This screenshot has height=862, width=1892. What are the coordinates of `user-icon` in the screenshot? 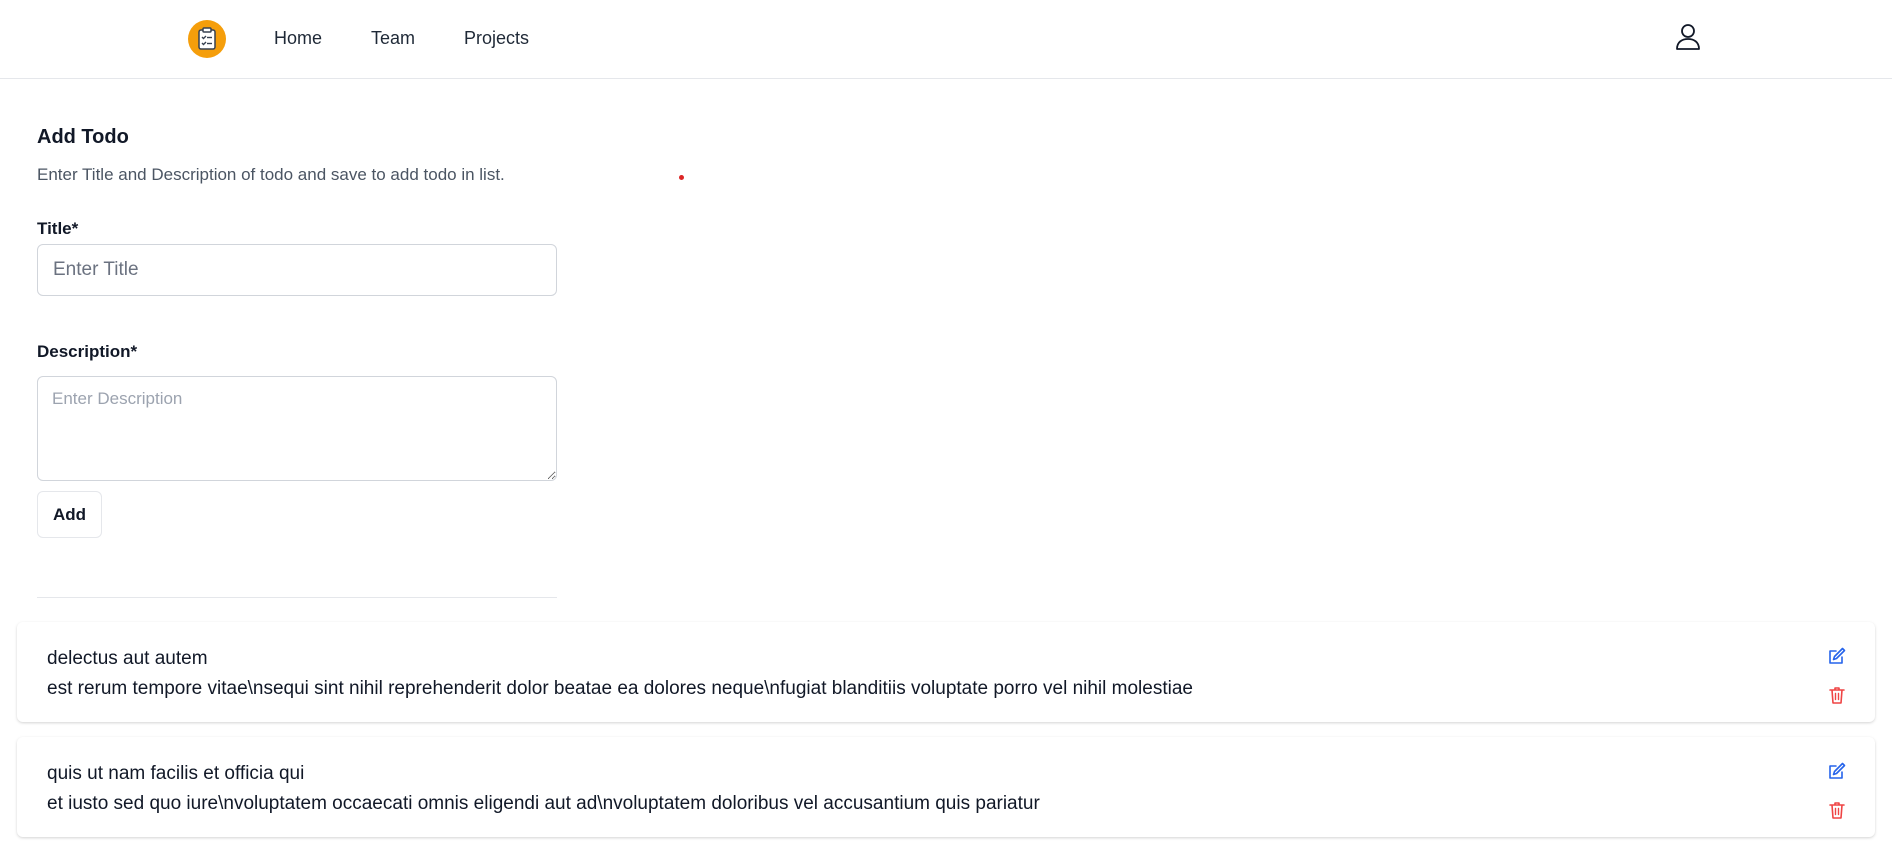 It's located at (1688, 37).